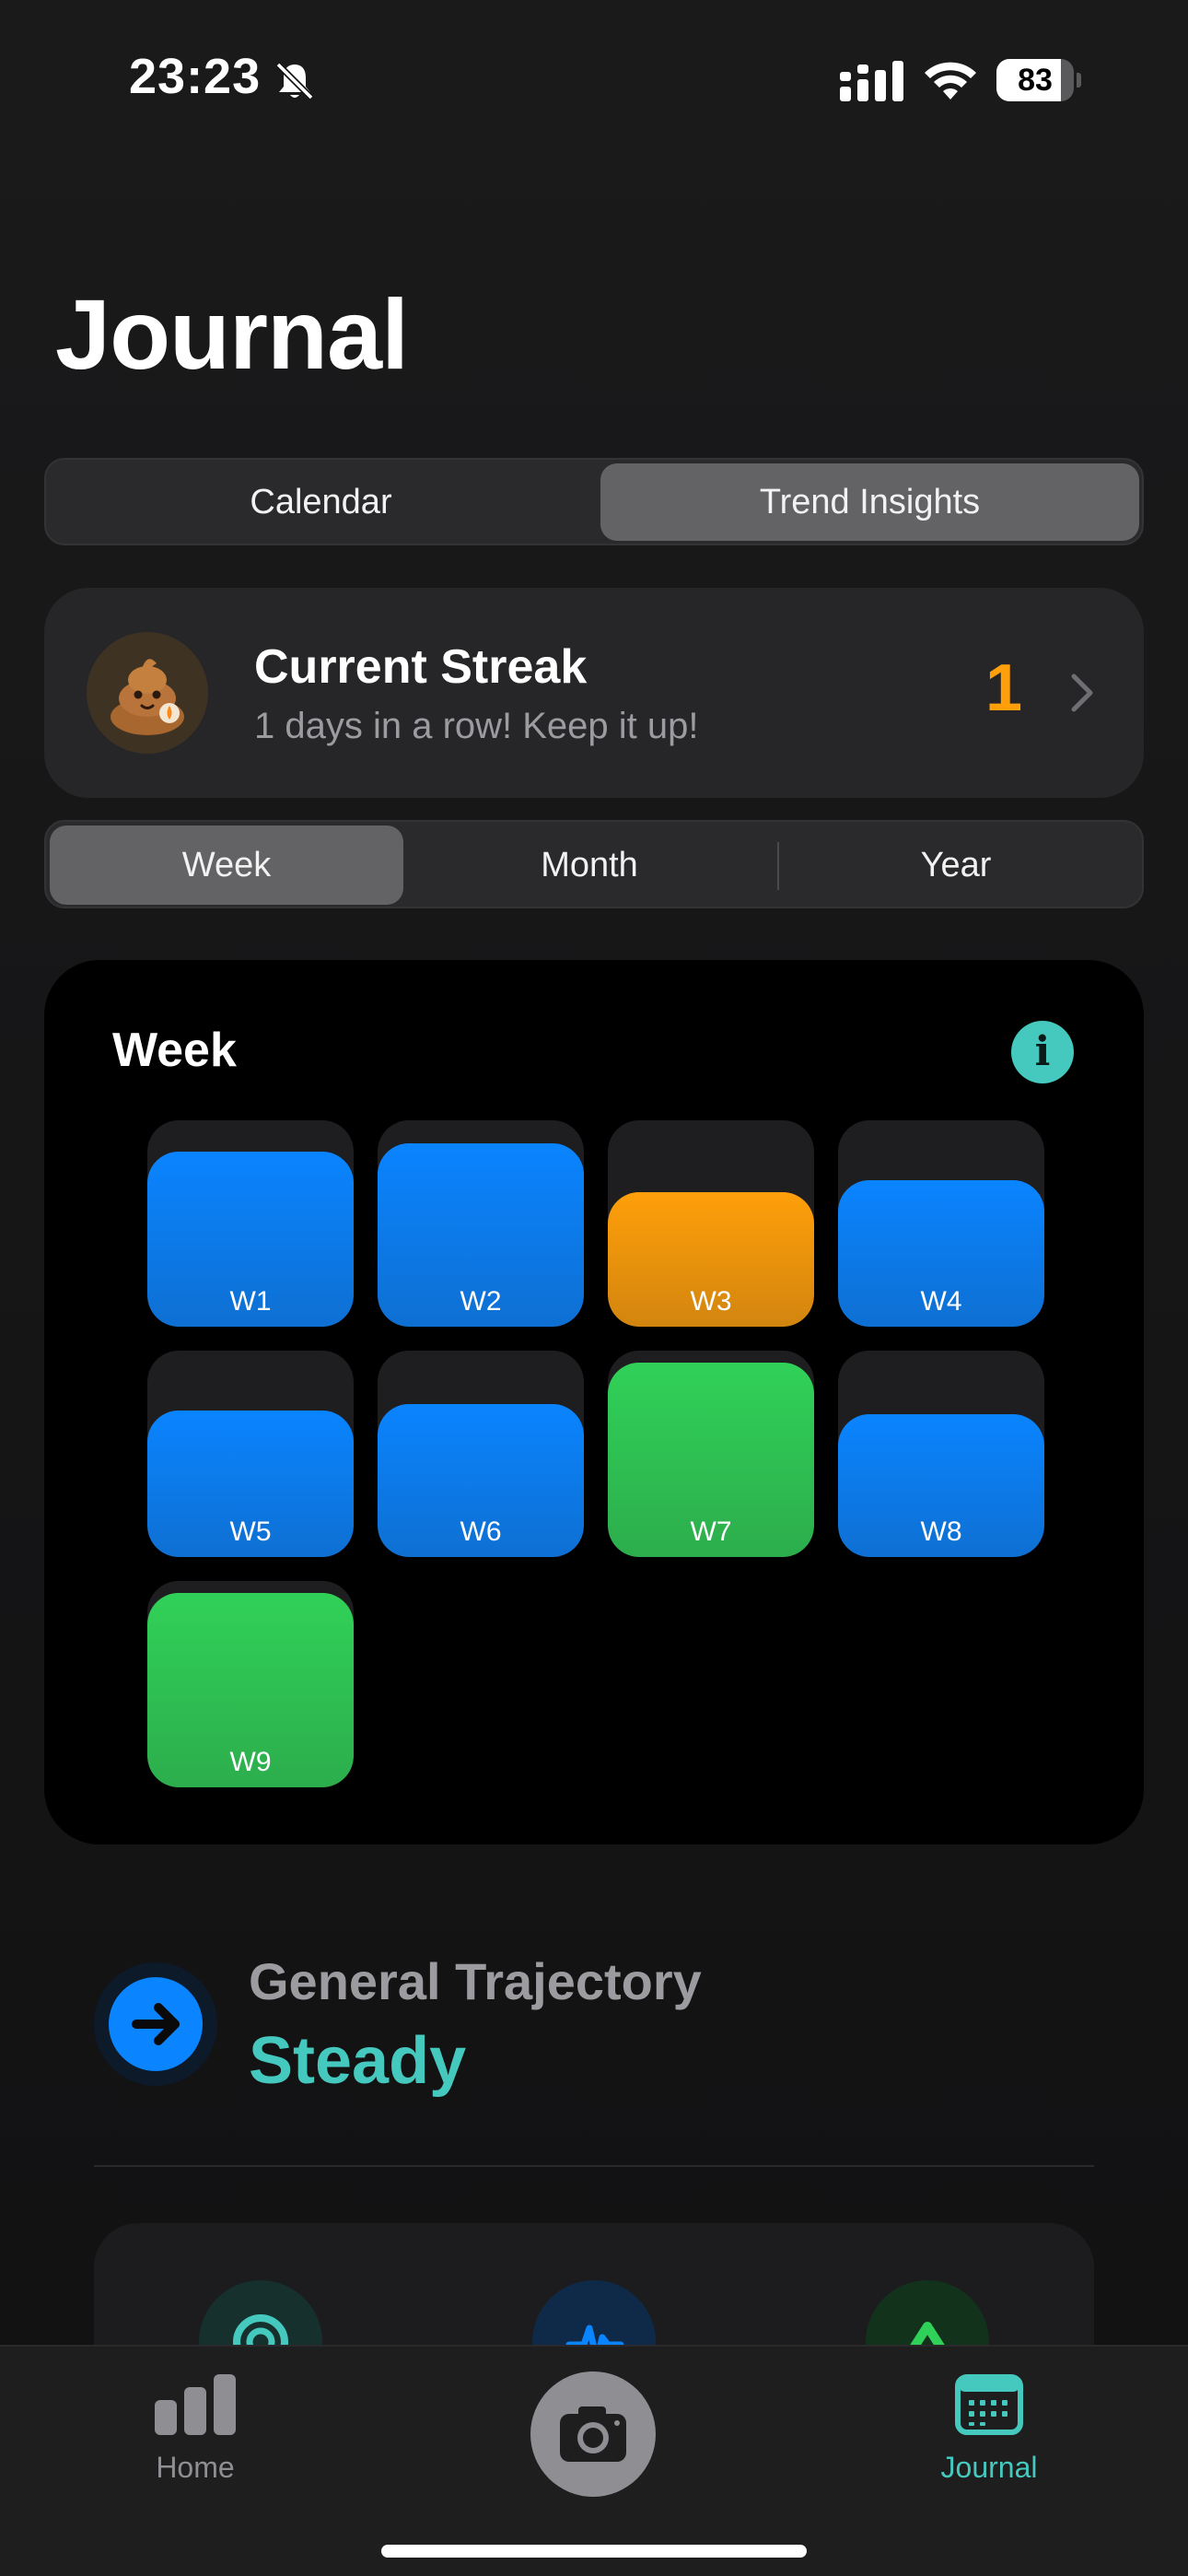 The image size is (1188, 2576). Describe the element at coordinates (481, 1223) in the screenshot. I see `week-tile-w2: W2` at that location.